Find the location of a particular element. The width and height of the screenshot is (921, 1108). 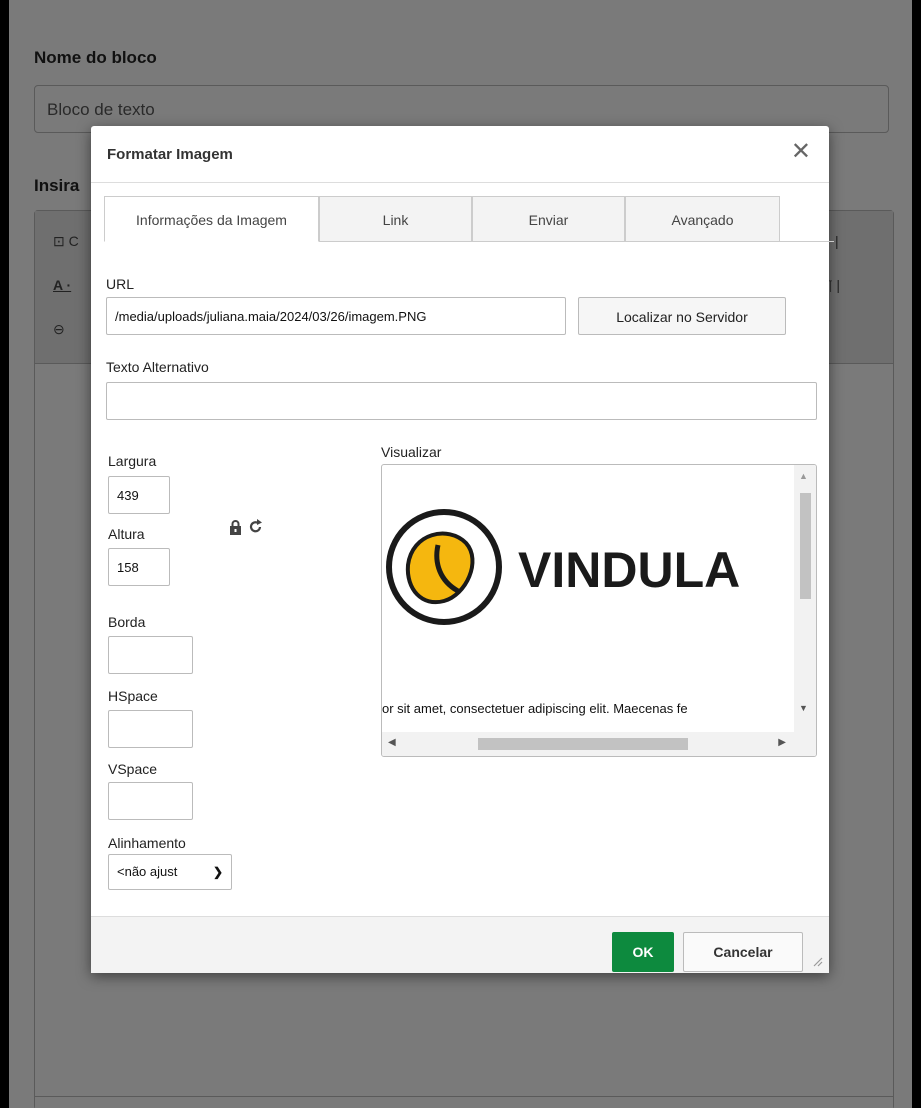

tab-image-info: Informações da Imagem is located at coordinates (211, 219).